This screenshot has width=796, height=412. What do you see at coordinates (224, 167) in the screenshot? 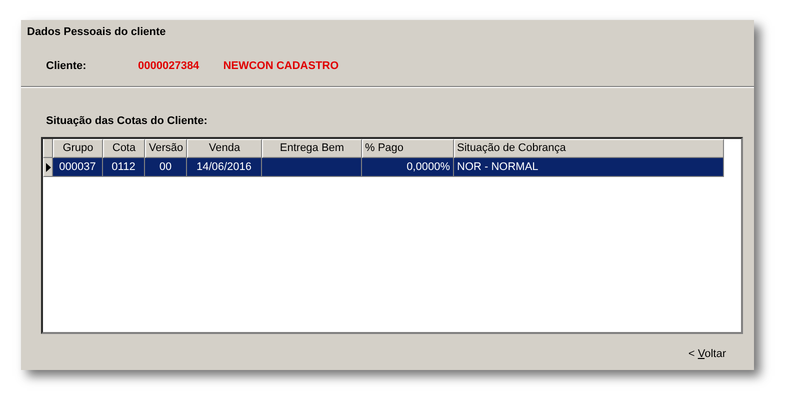
I see `table-cell: 14/06/2016` at bounding box center [224, 167].